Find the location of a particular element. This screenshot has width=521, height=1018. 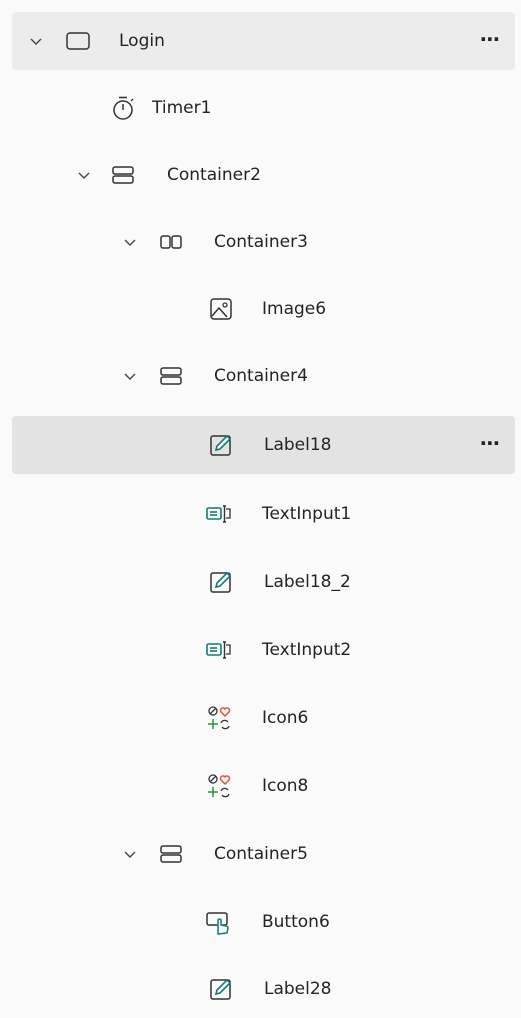

tree-item-label: Container2 is located at coordinates (214, 175).